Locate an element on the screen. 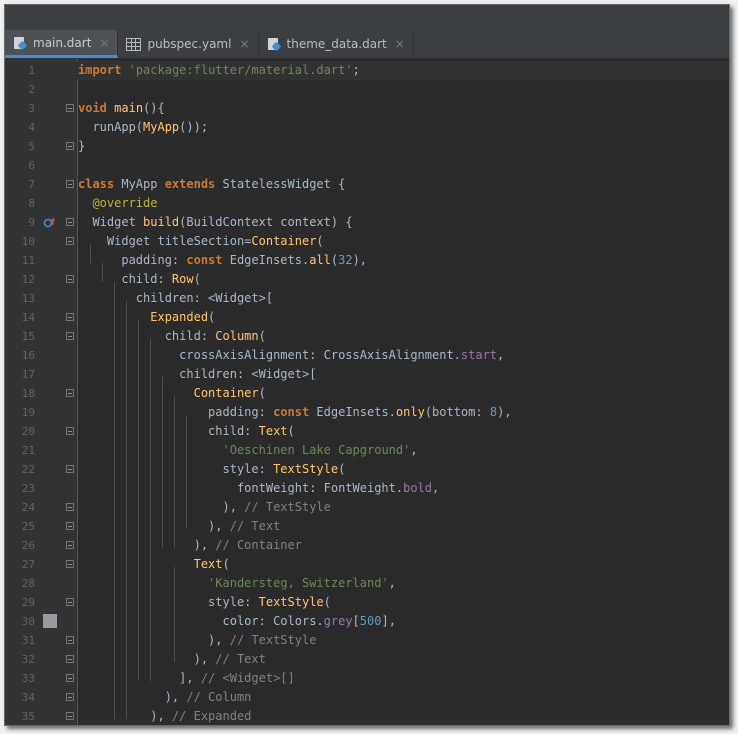 This screenshot has height=734, width=738. code-line: 6 is located at coordinates (367, 165).